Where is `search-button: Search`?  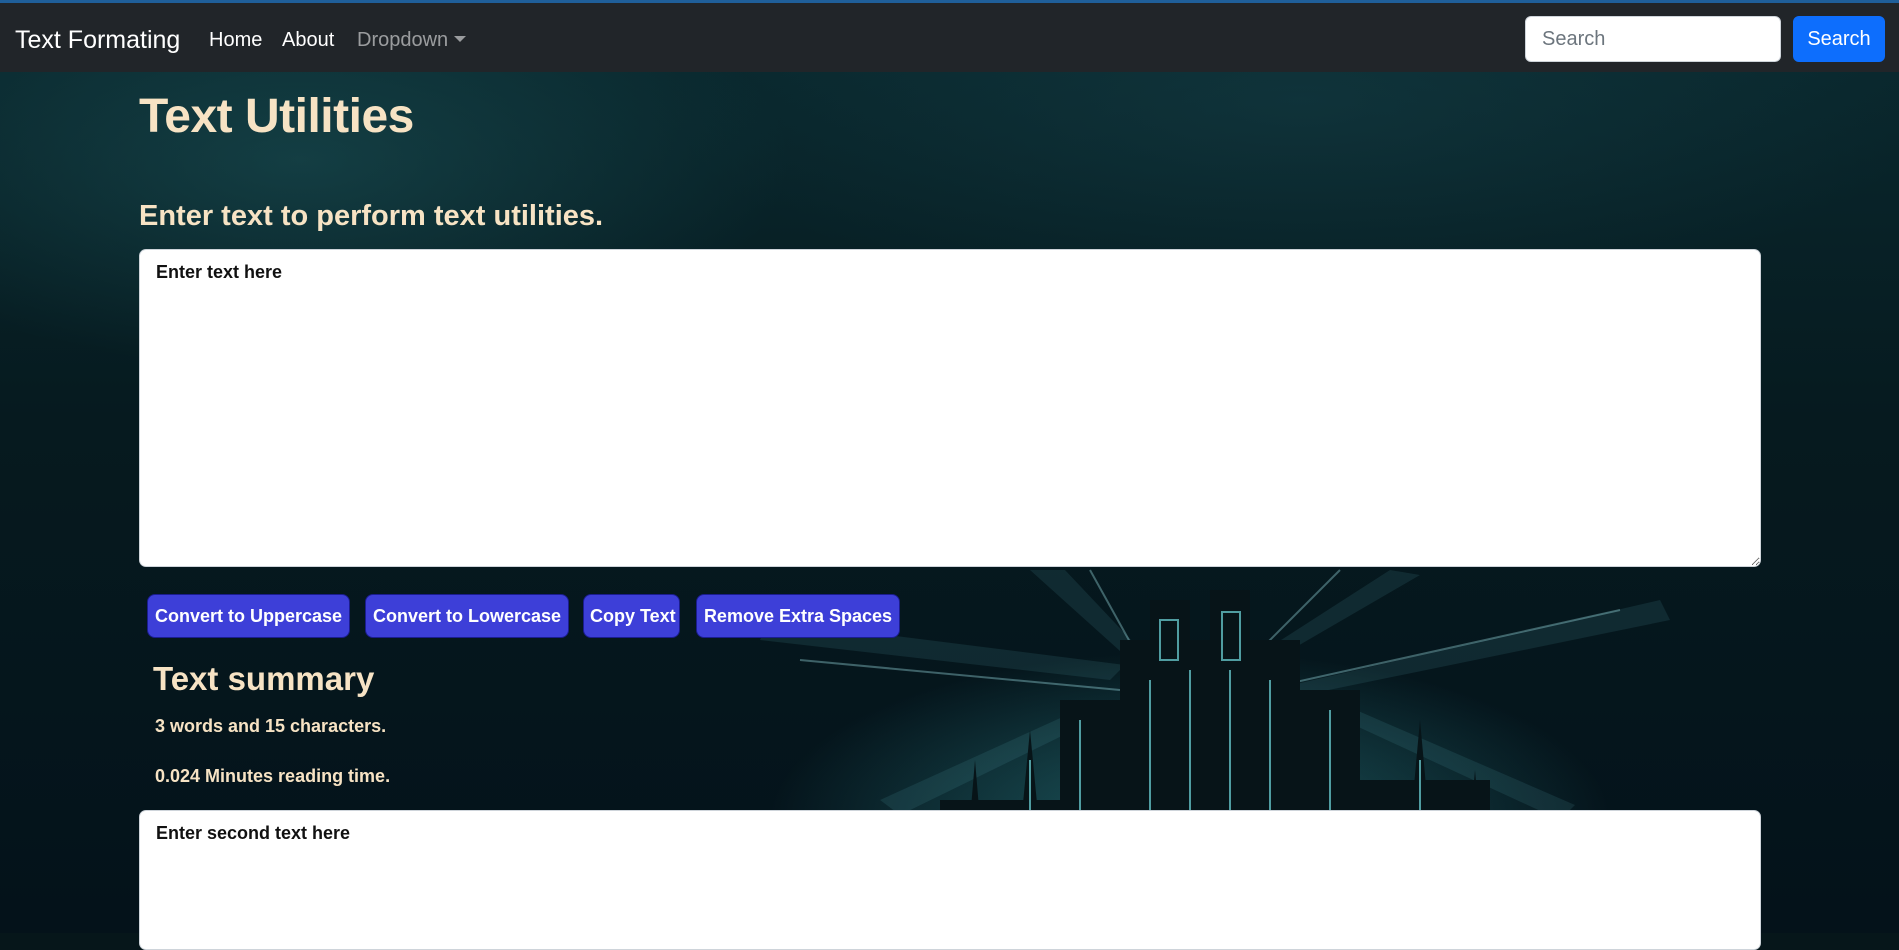
search-button: Search is located at coordinates (1839, 39).